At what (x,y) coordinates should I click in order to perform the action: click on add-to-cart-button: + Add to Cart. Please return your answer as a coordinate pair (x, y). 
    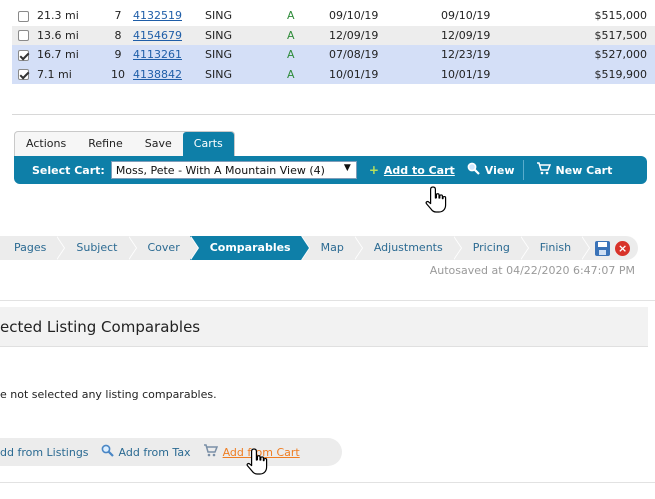
    Looking at the image, I should click on (412, 170).